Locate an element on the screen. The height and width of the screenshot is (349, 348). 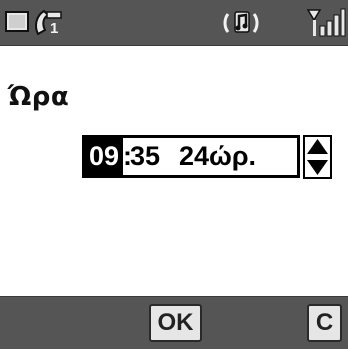
arrow-up-icon is located at coordinates (317, 146).